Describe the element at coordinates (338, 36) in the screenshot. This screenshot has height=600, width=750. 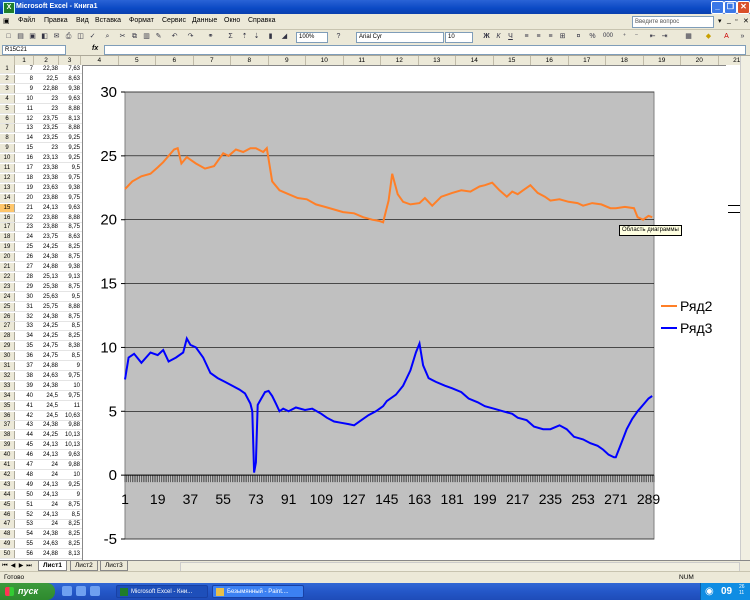
I see `help-icon: ?` at that location.